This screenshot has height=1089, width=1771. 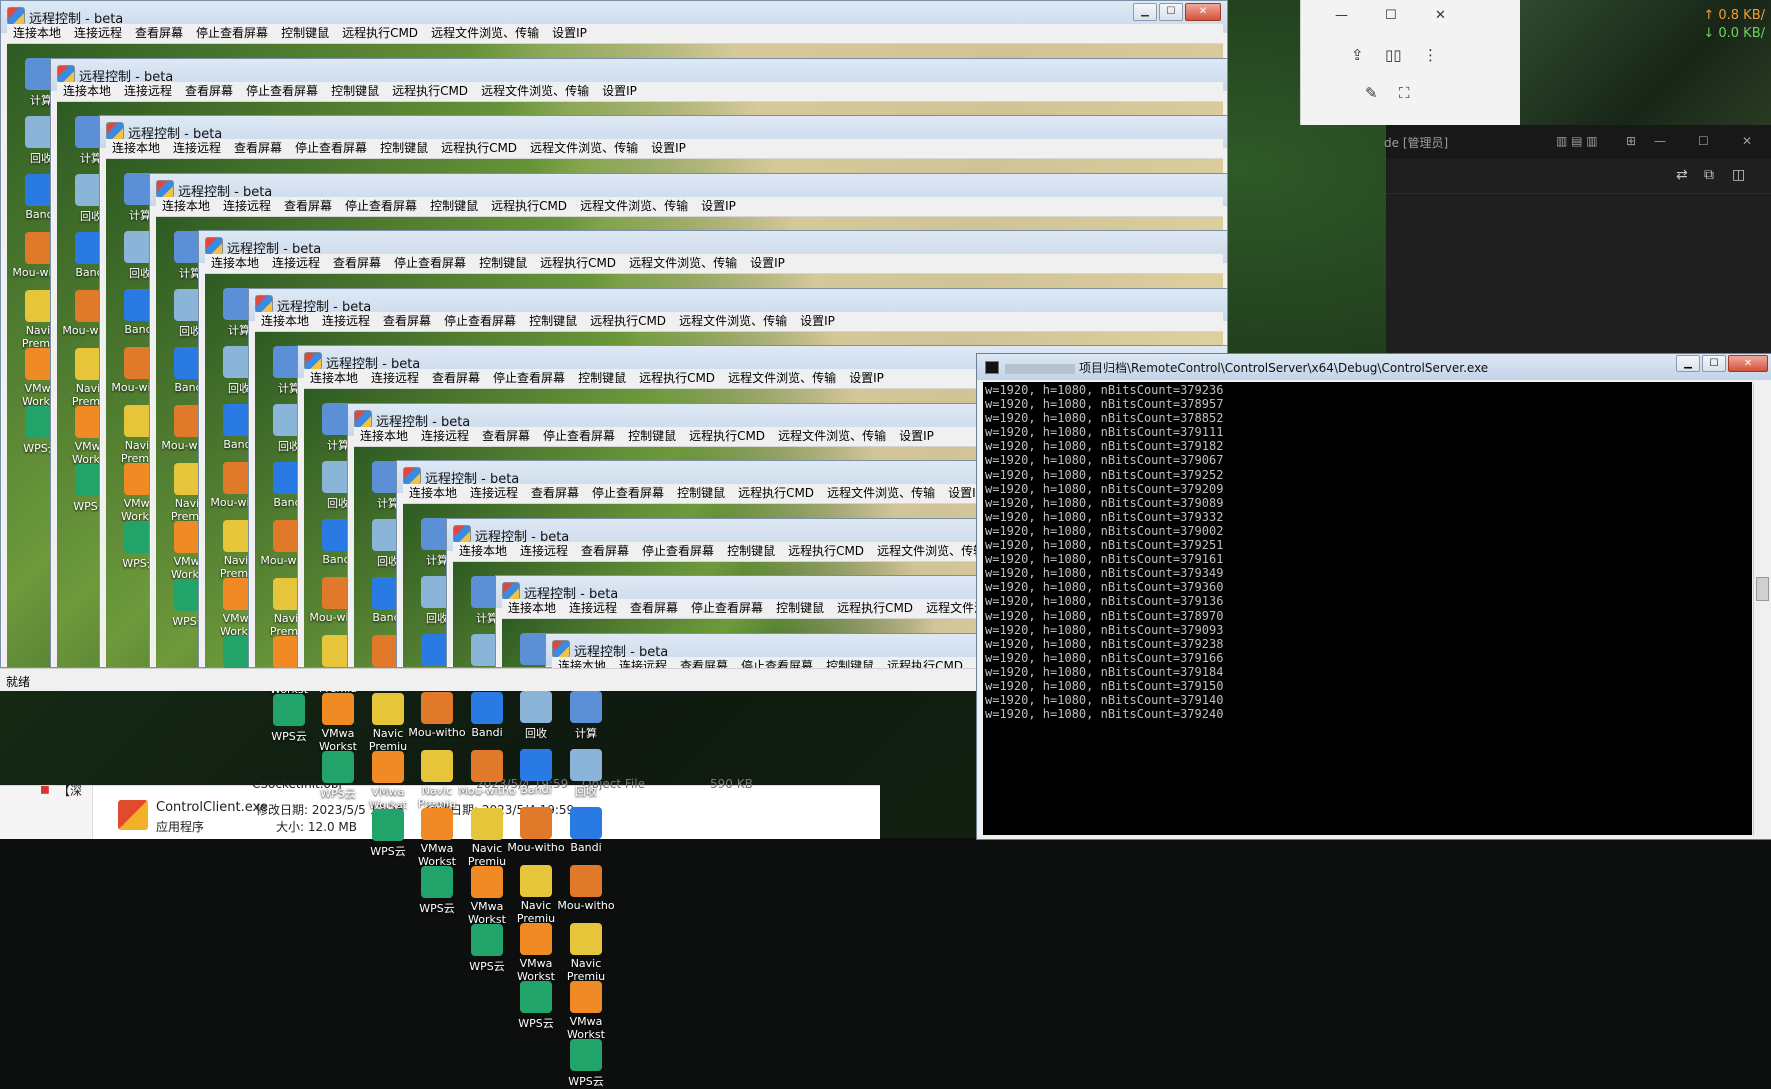 I want to click on split-editor-icon: ◫, so click(x=1738, y=175).